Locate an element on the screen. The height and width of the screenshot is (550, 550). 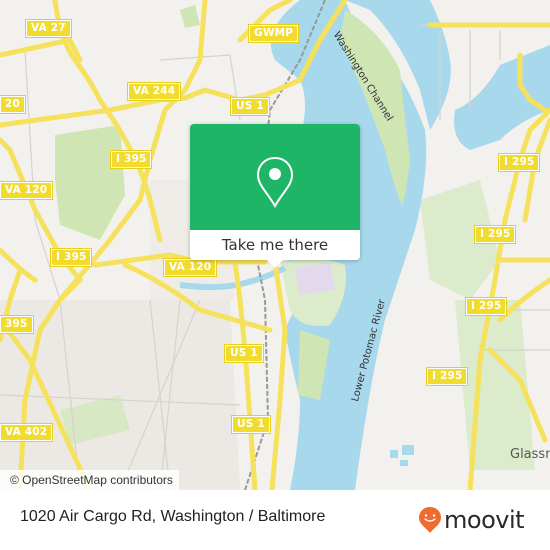
road-shield-va-244: VA 244 is located at coordinates (154, 91).